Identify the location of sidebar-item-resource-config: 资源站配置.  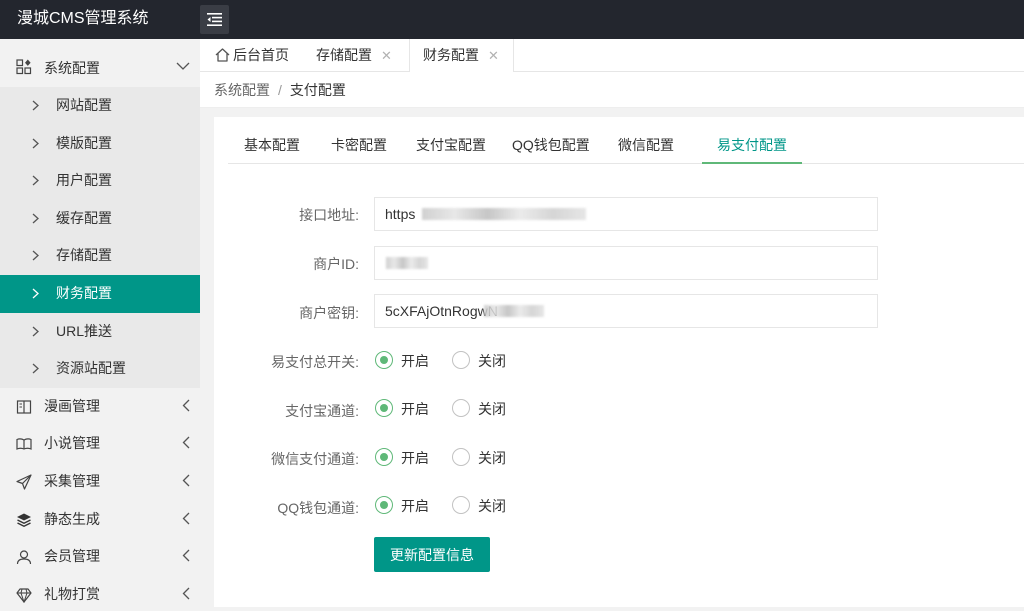
(100, 369).